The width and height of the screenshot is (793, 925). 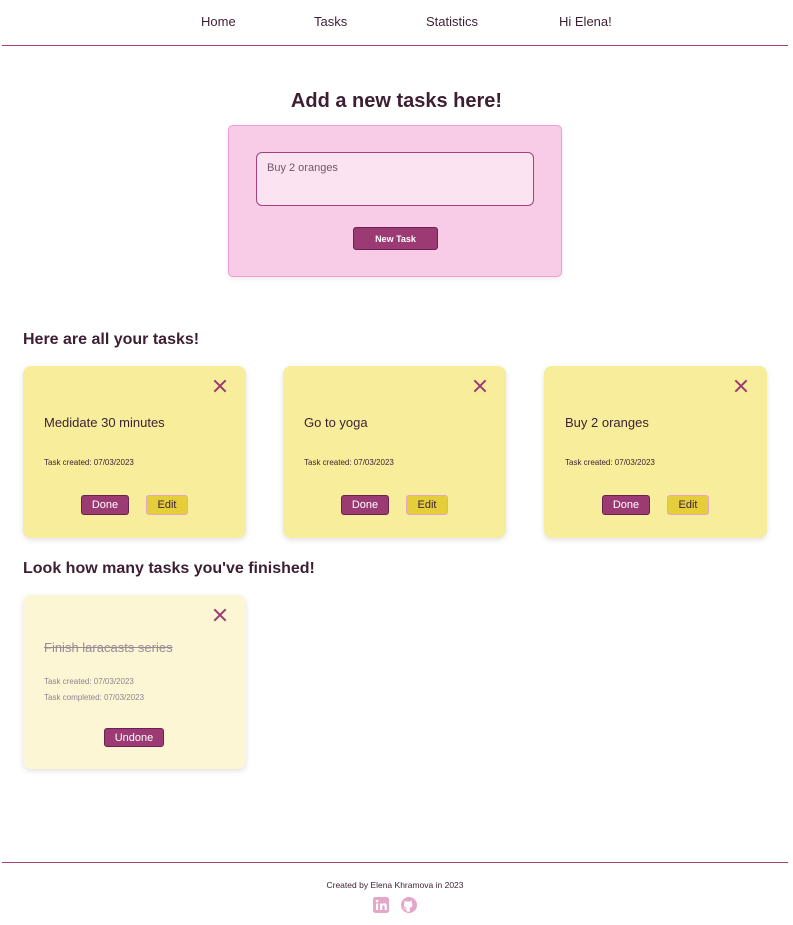 I want to click on nav-user-greeting: Hi Elena!, so click(x=585, y=21).